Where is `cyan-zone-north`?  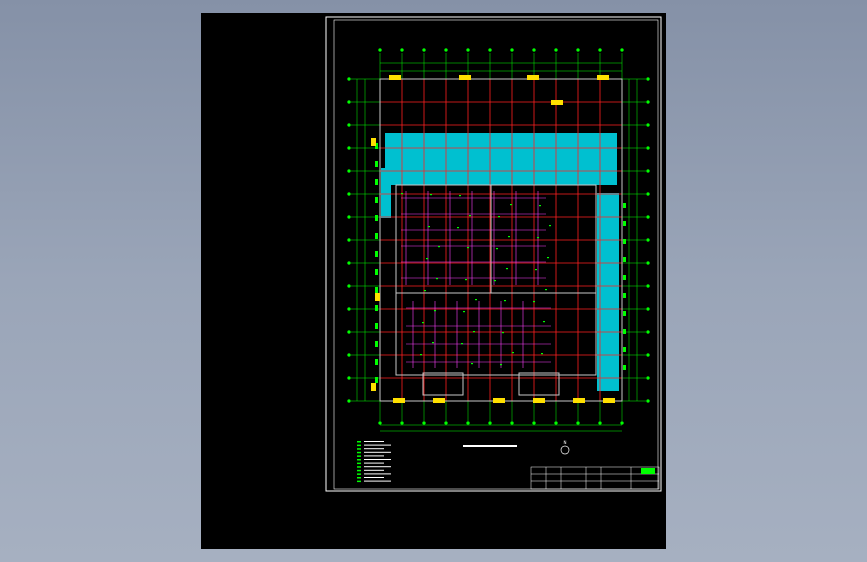
cyan-zone-north is located at coordinates (501, 159).